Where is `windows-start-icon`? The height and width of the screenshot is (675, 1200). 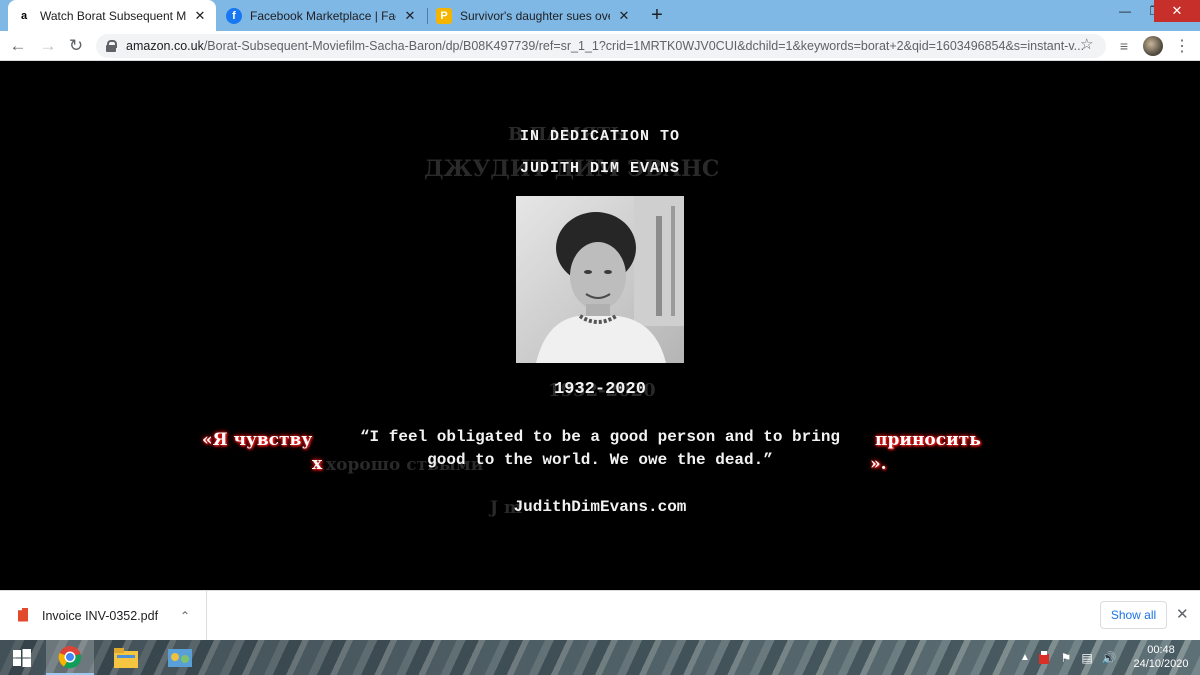
windows-start-icon is located at coordinates (22, 657).